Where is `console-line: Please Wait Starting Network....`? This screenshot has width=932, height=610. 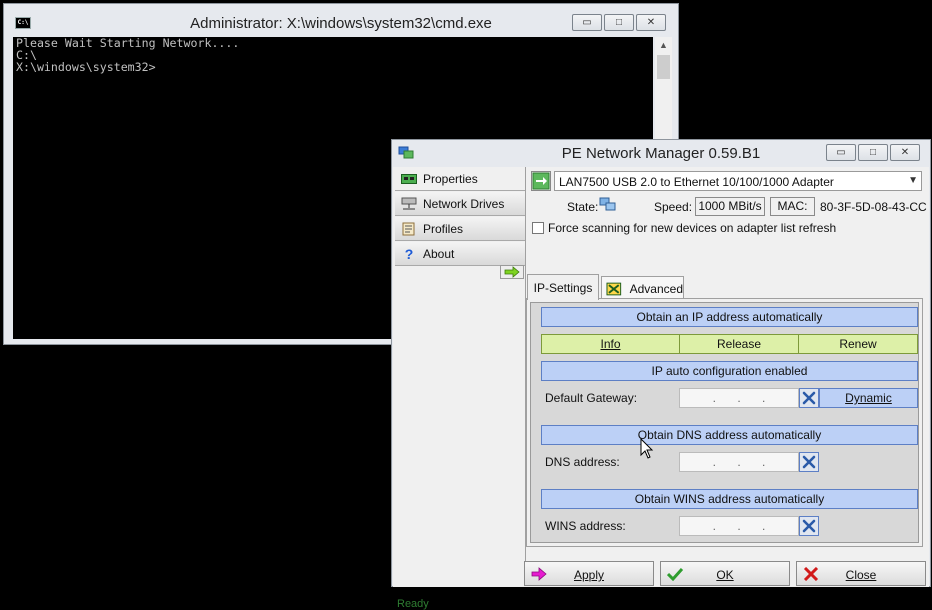
console-line: Please Wait Starting Network.... is located at coordinates (128, 43).